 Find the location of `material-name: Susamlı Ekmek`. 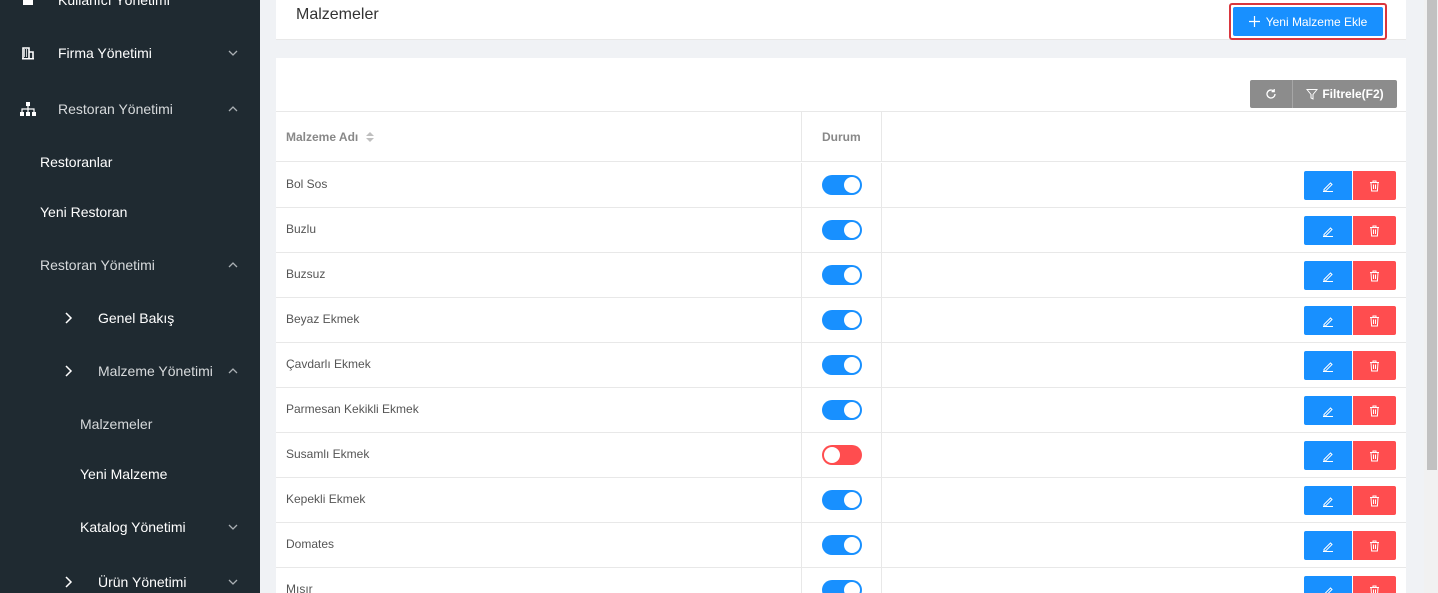

material-name: Susamlı Ekmek is located at coordinates (328, 454).